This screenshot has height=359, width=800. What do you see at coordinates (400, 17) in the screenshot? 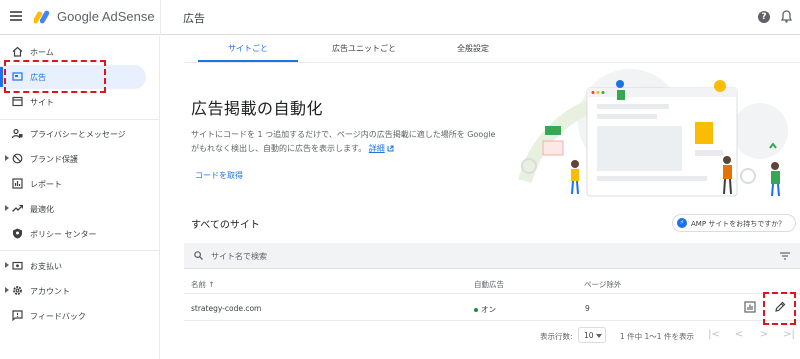
I see `top-app-bar: Google AdSense 広告 ?` at bounding box center [400, 17].